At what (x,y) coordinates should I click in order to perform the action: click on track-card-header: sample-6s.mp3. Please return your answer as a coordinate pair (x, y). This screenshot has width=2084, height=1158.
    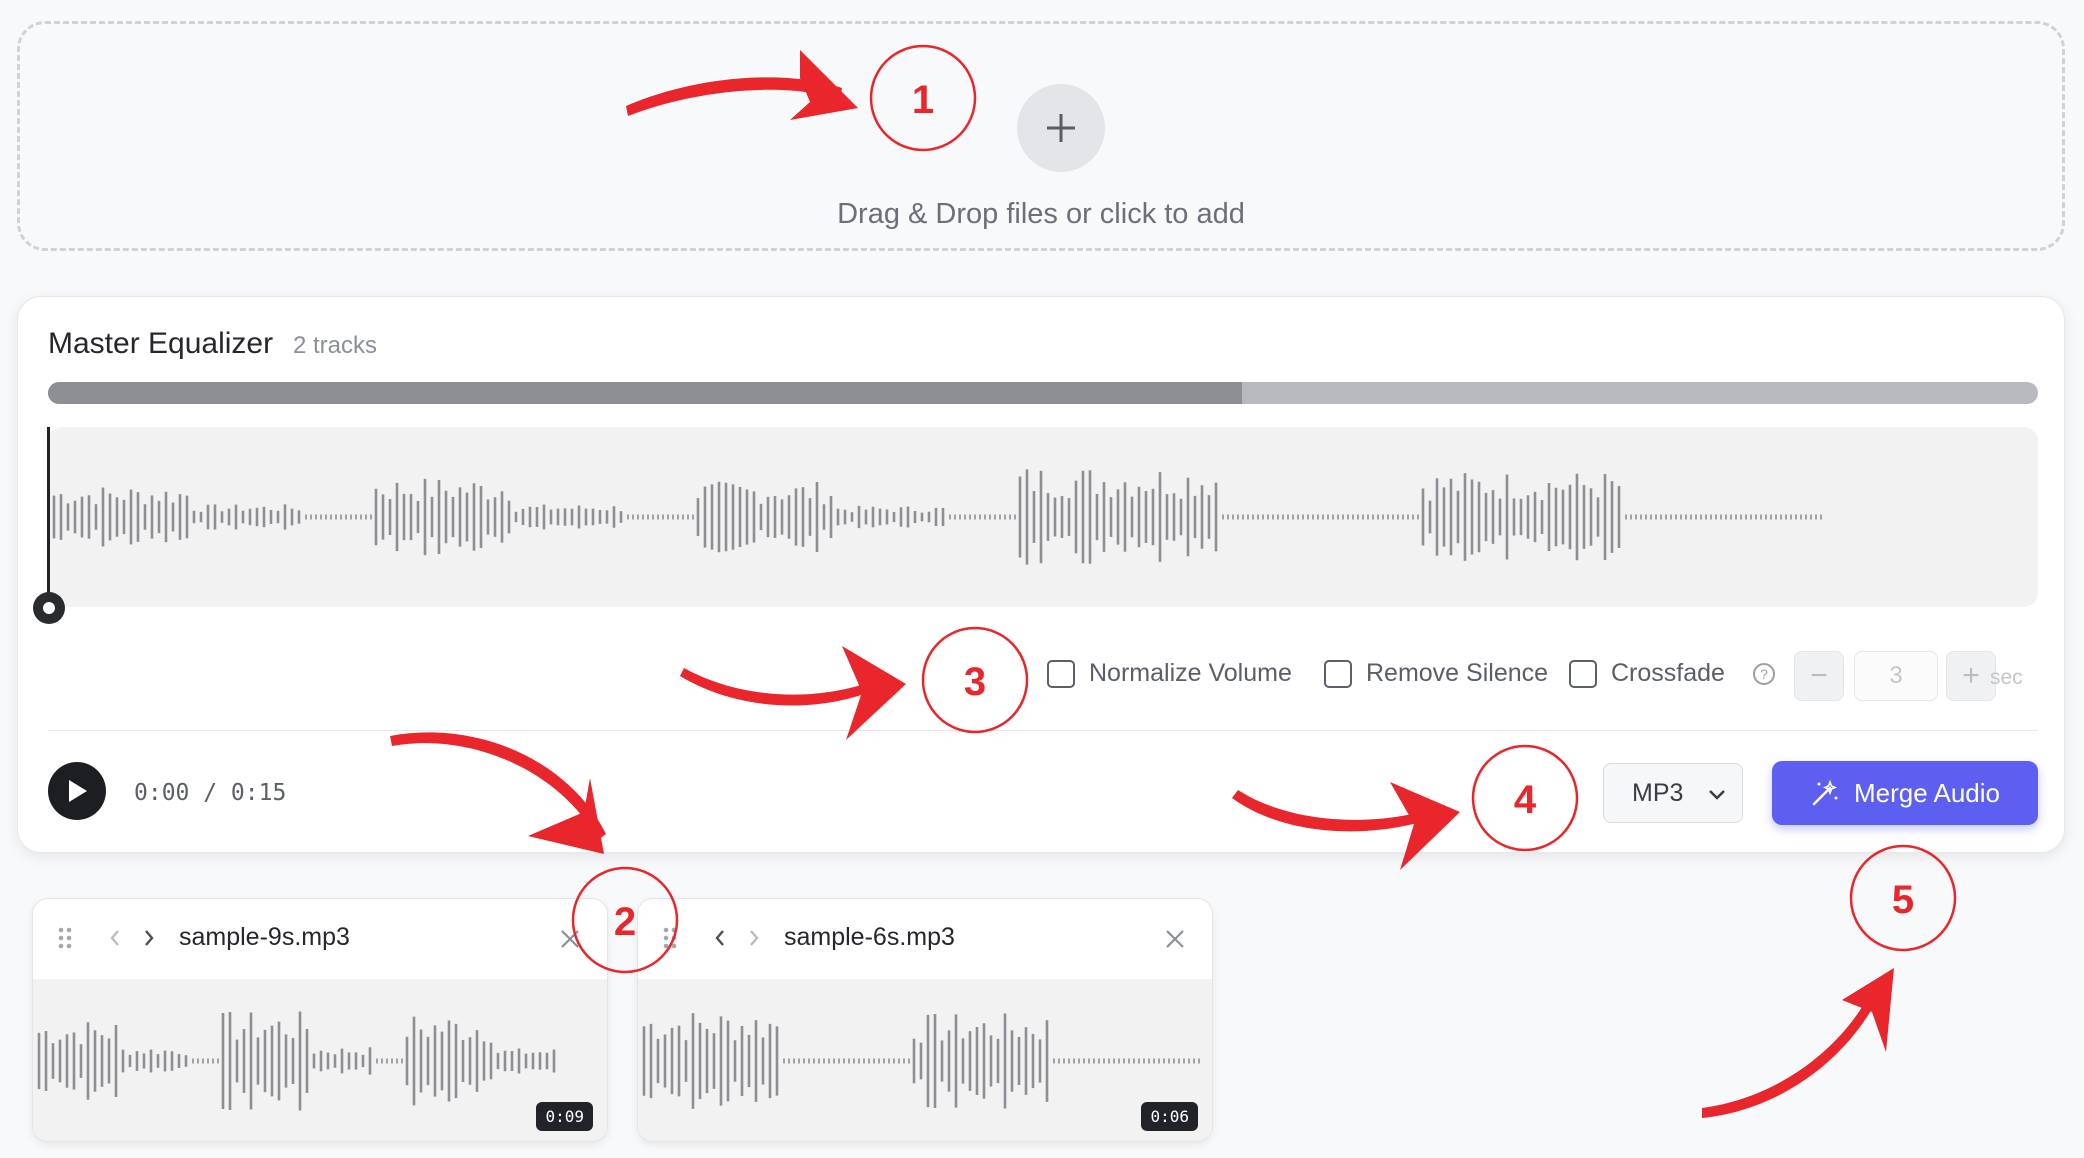
    Looking at the image, I should click on (925, 939).